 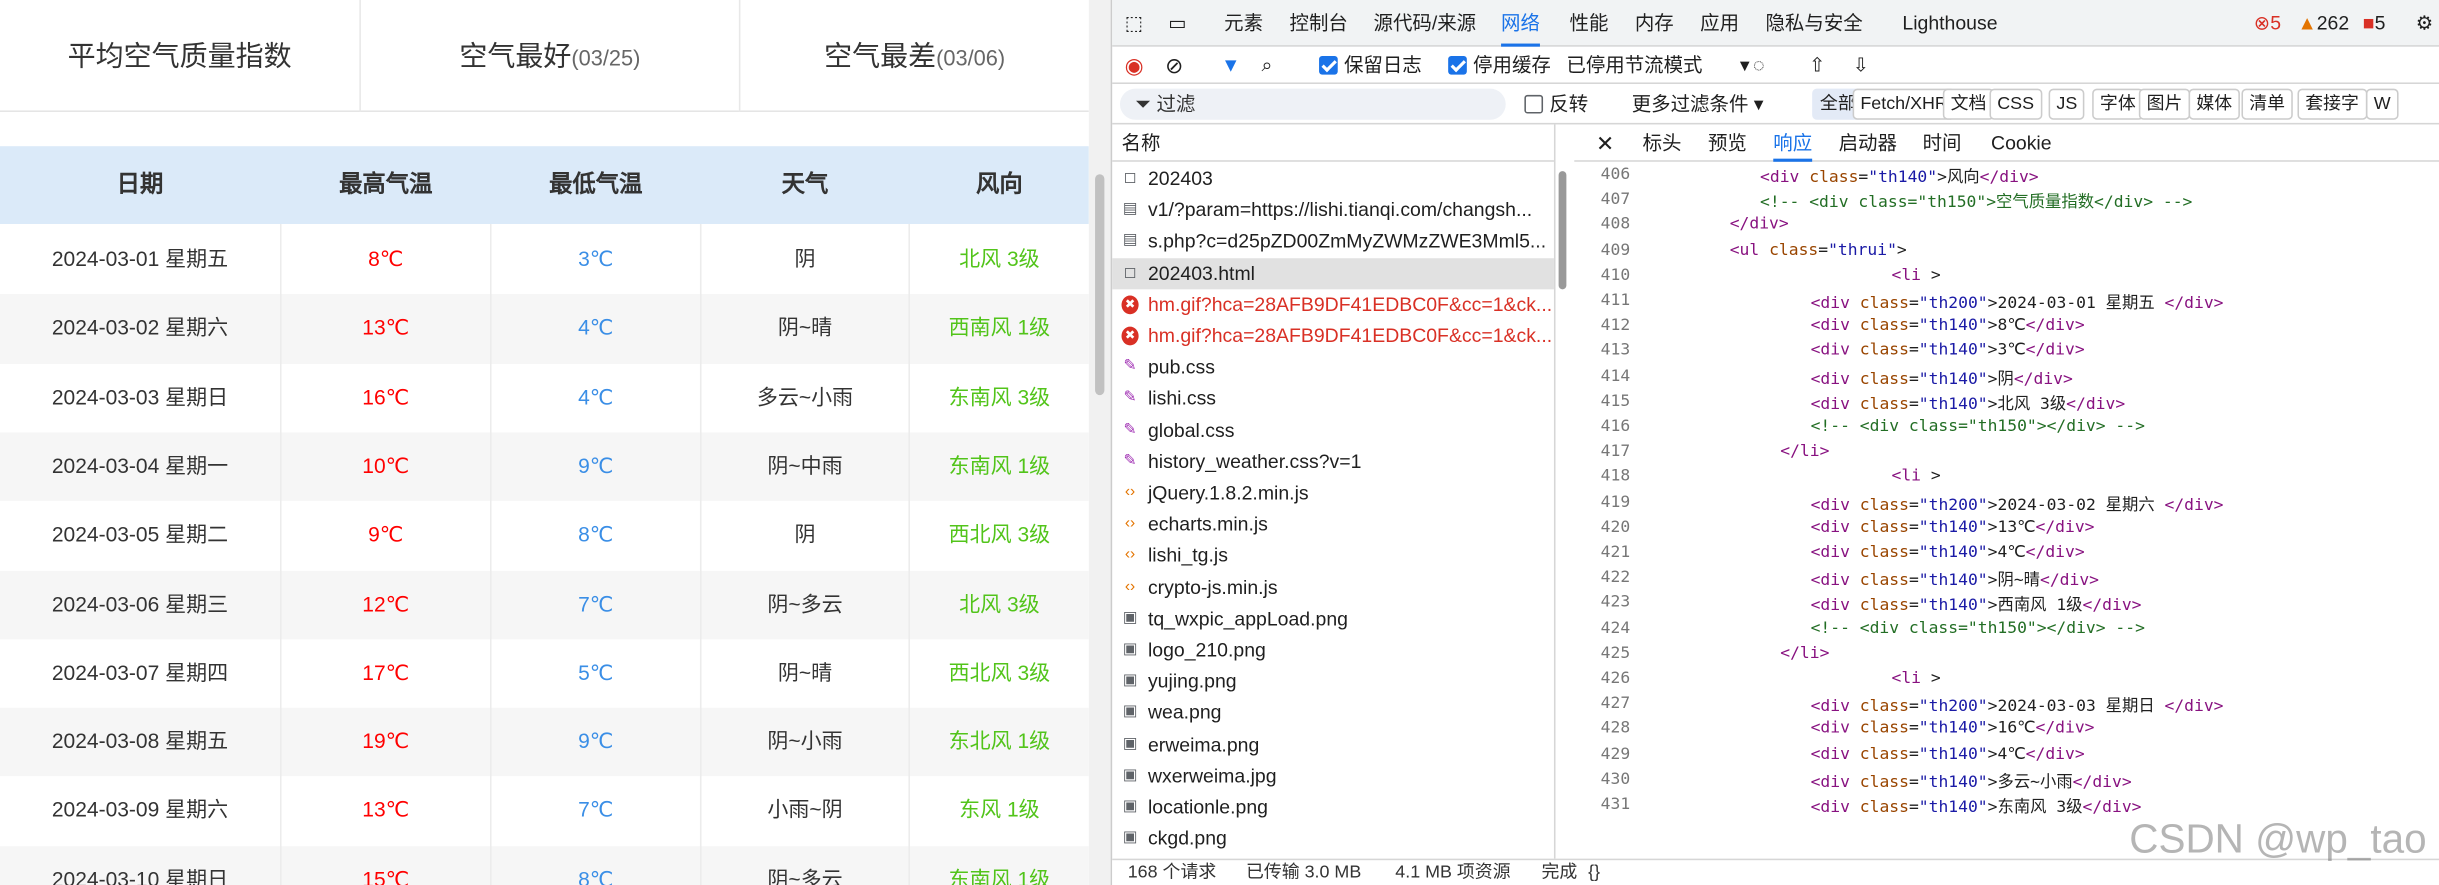 What do you see at coordinates (2323, 23) in the screenshot?
I see `warning-count-icon: ▲262` at bounding box center [2323, 23].